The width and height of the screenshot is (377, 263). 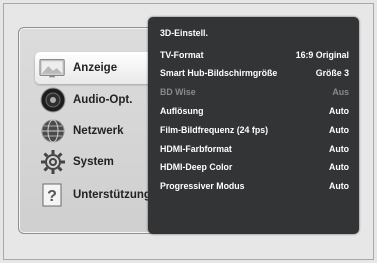 I want to click on row-value: 16:9 Original, so click(x=322, y=55).